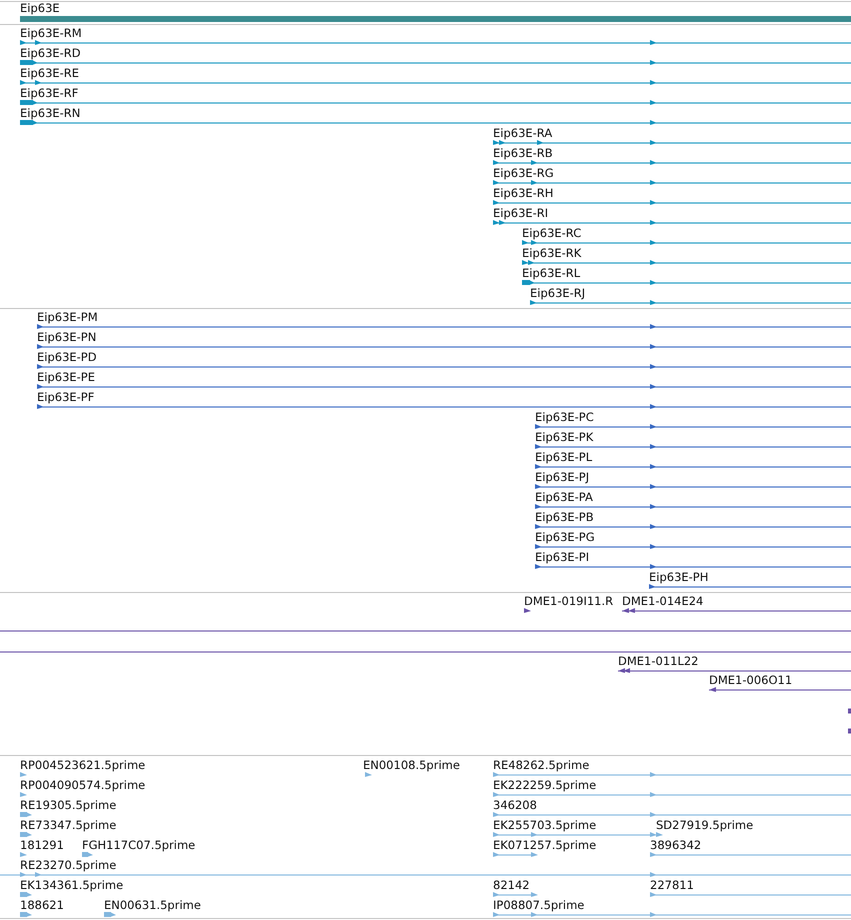  Describe the element at coordinates (563, 457) in the screenshot. I see `feature-label: Eip63E-PL` at that location.